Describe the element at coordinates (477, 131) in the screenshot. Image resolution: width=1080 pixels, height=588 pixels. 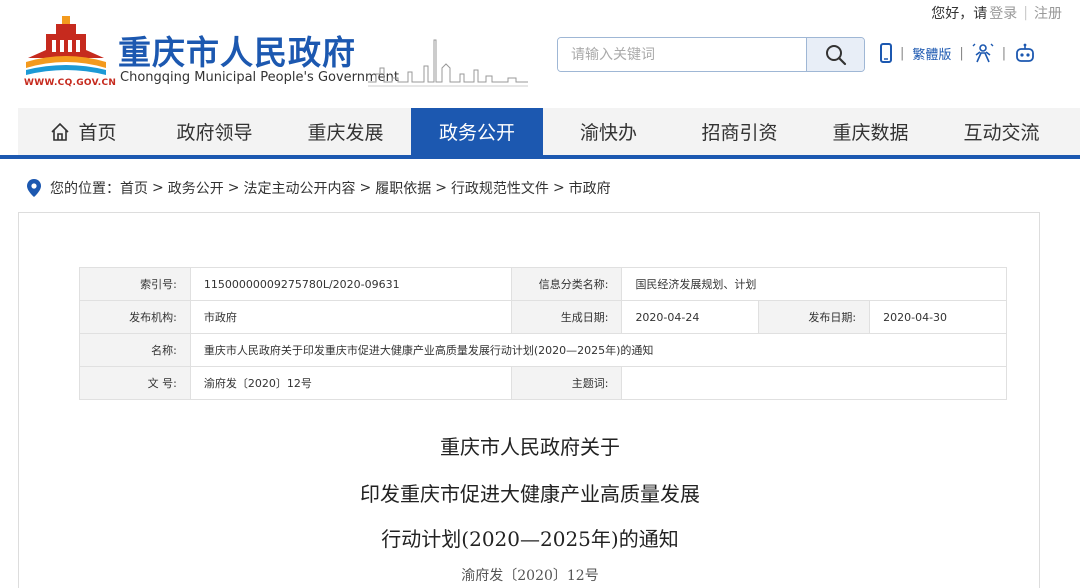
I see `nav-item-government-affairs: 政务公开` at that location.